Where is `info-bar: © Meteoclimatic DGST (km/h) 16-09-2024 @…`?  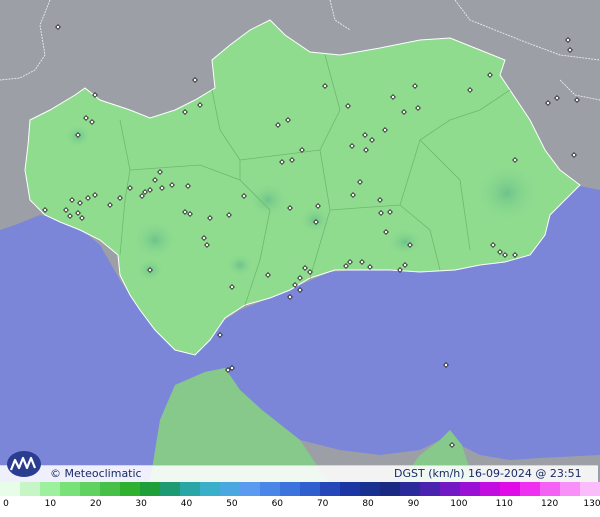 info-bar: © Meteoclimatic DGST (km/h) 16-09-2024 @… is located at coordinates (299, 479).